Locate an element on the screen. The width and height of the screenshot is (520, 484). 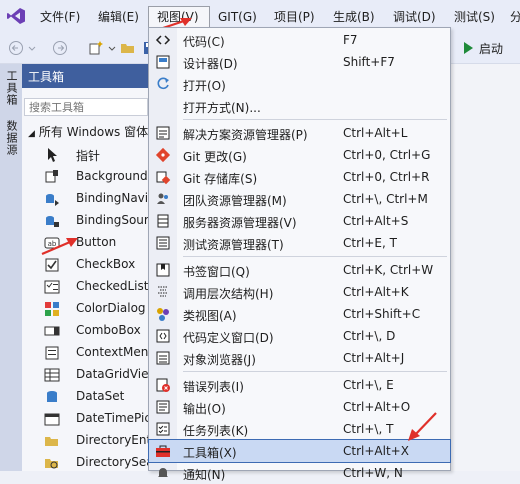
menu-item-shortcut: Ctrl+Alt+J is located at coordinates (374, 358).